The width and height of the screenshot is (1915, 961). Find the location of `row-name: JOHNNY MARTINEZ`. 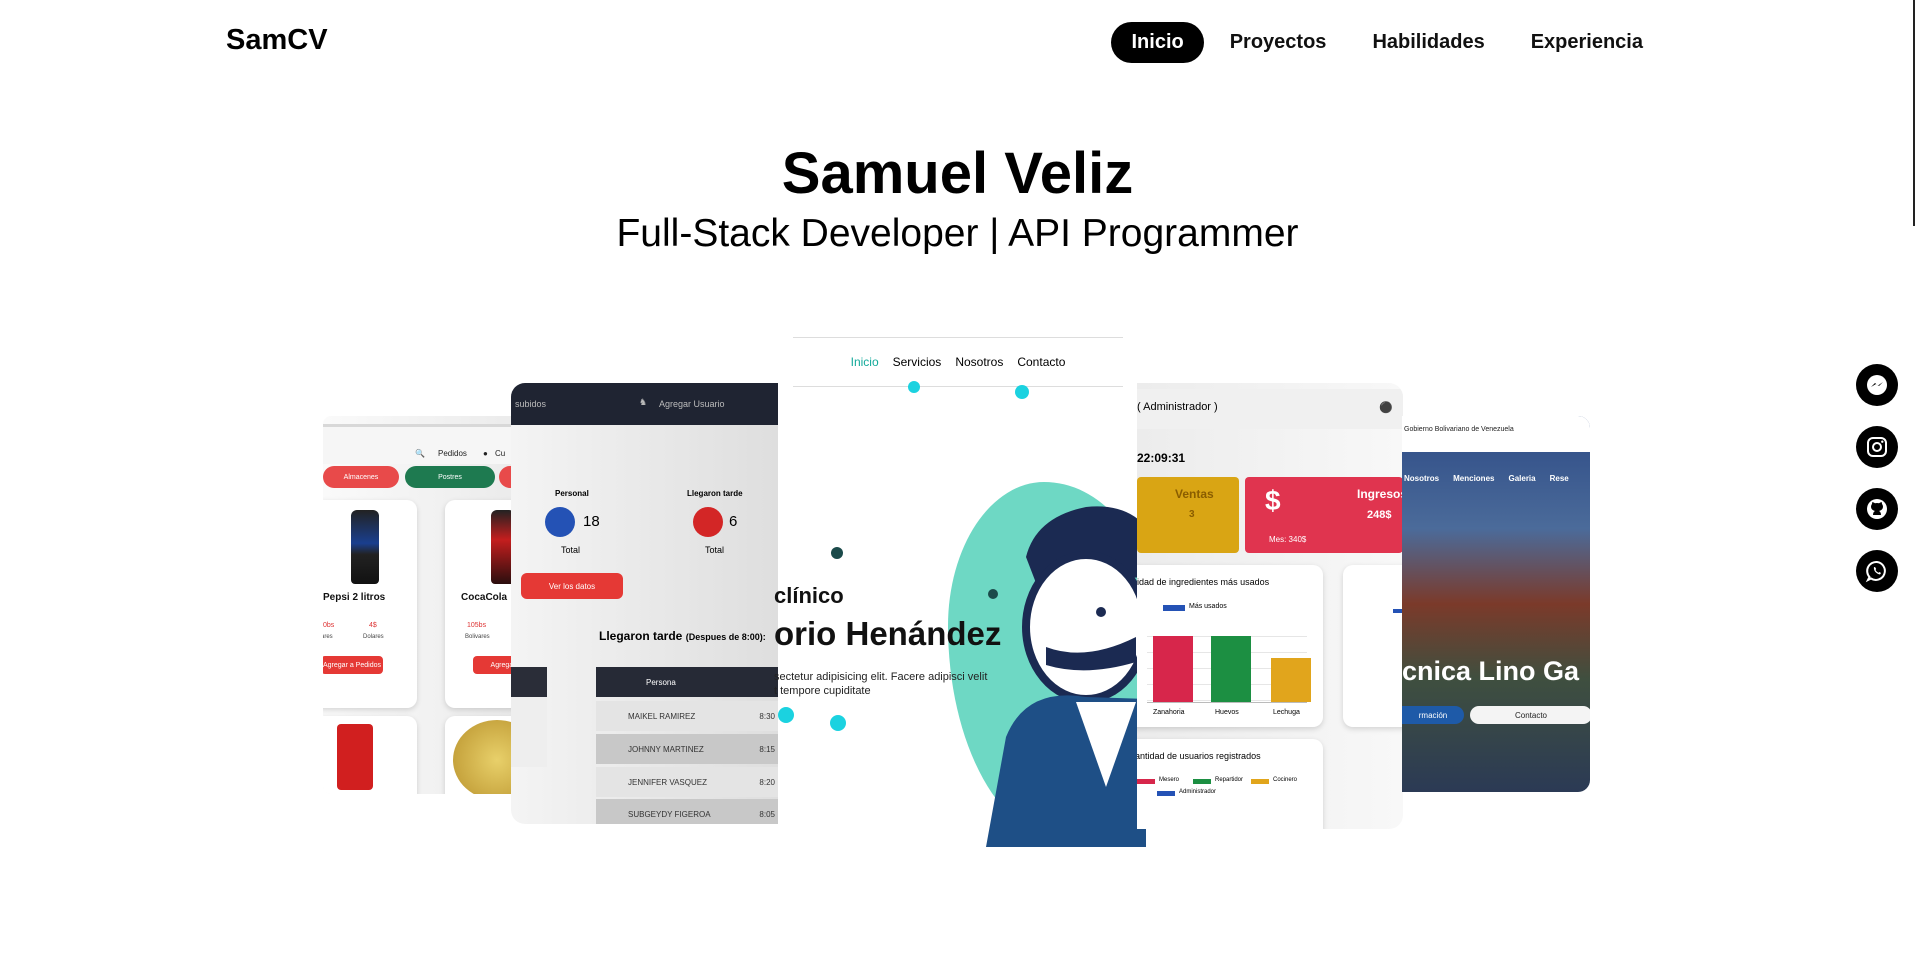

row-name: JOHNNY MARTINEZ is located at coordinates (666, 749).